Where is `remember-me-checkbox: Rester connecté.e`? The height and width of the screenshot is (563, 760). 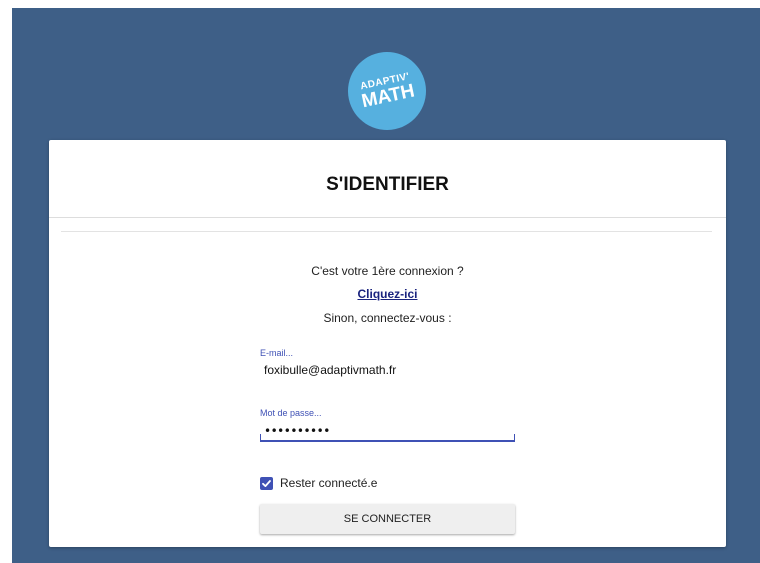 remember-me-checkbox: Rester connecté.e is located at coordinates (318, 483).